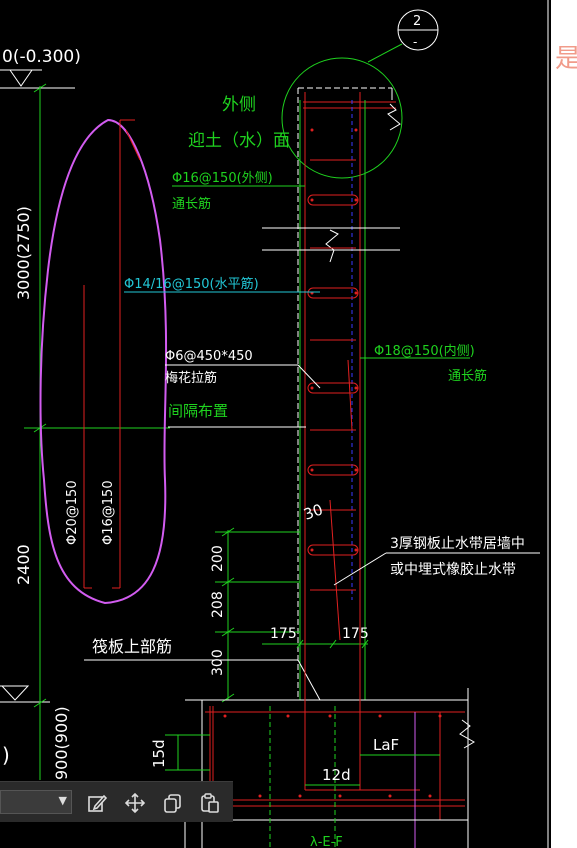 This screenshot has width=577, height=848. I want to click on dim-300: 300, so click(218, 662).